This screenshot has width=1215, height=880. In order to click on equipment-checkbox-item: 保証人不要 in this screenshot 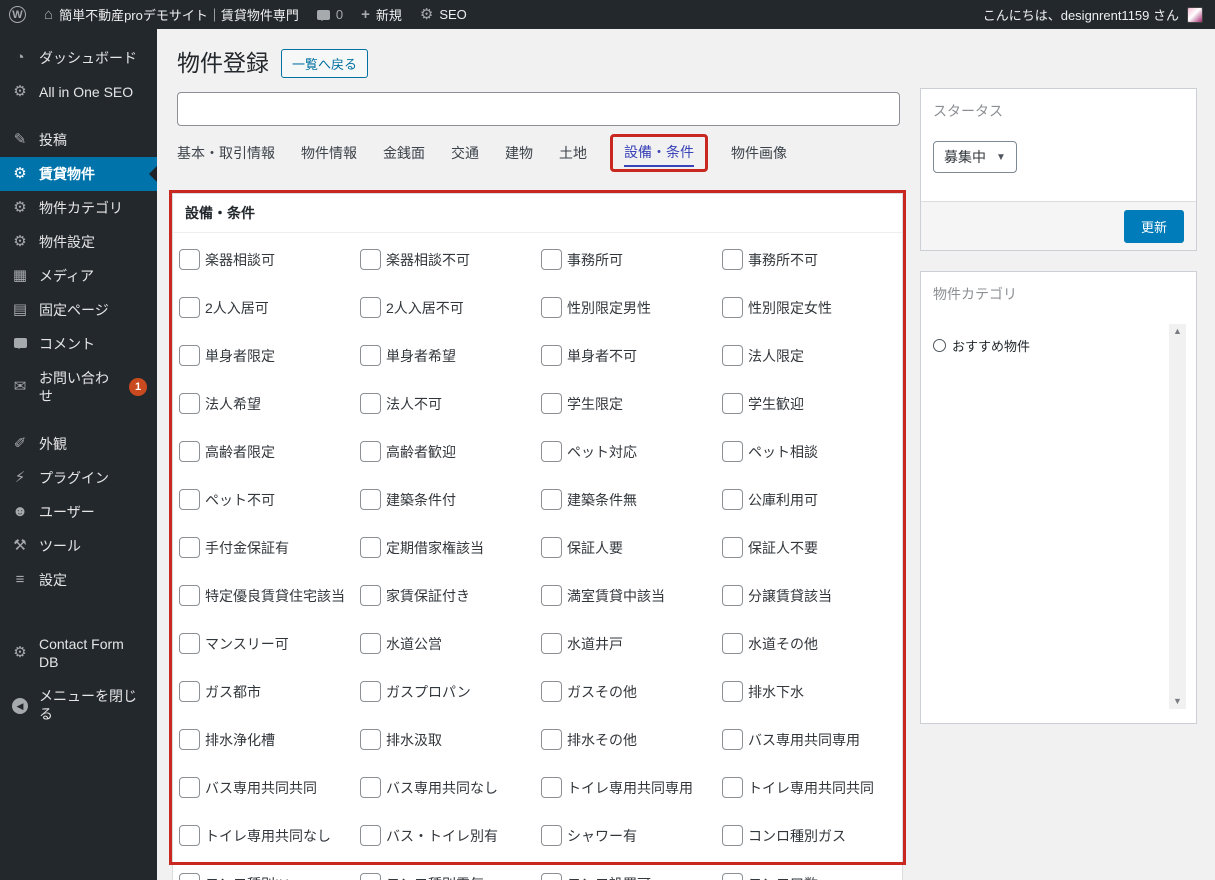, I will do `click(812, 547)`.